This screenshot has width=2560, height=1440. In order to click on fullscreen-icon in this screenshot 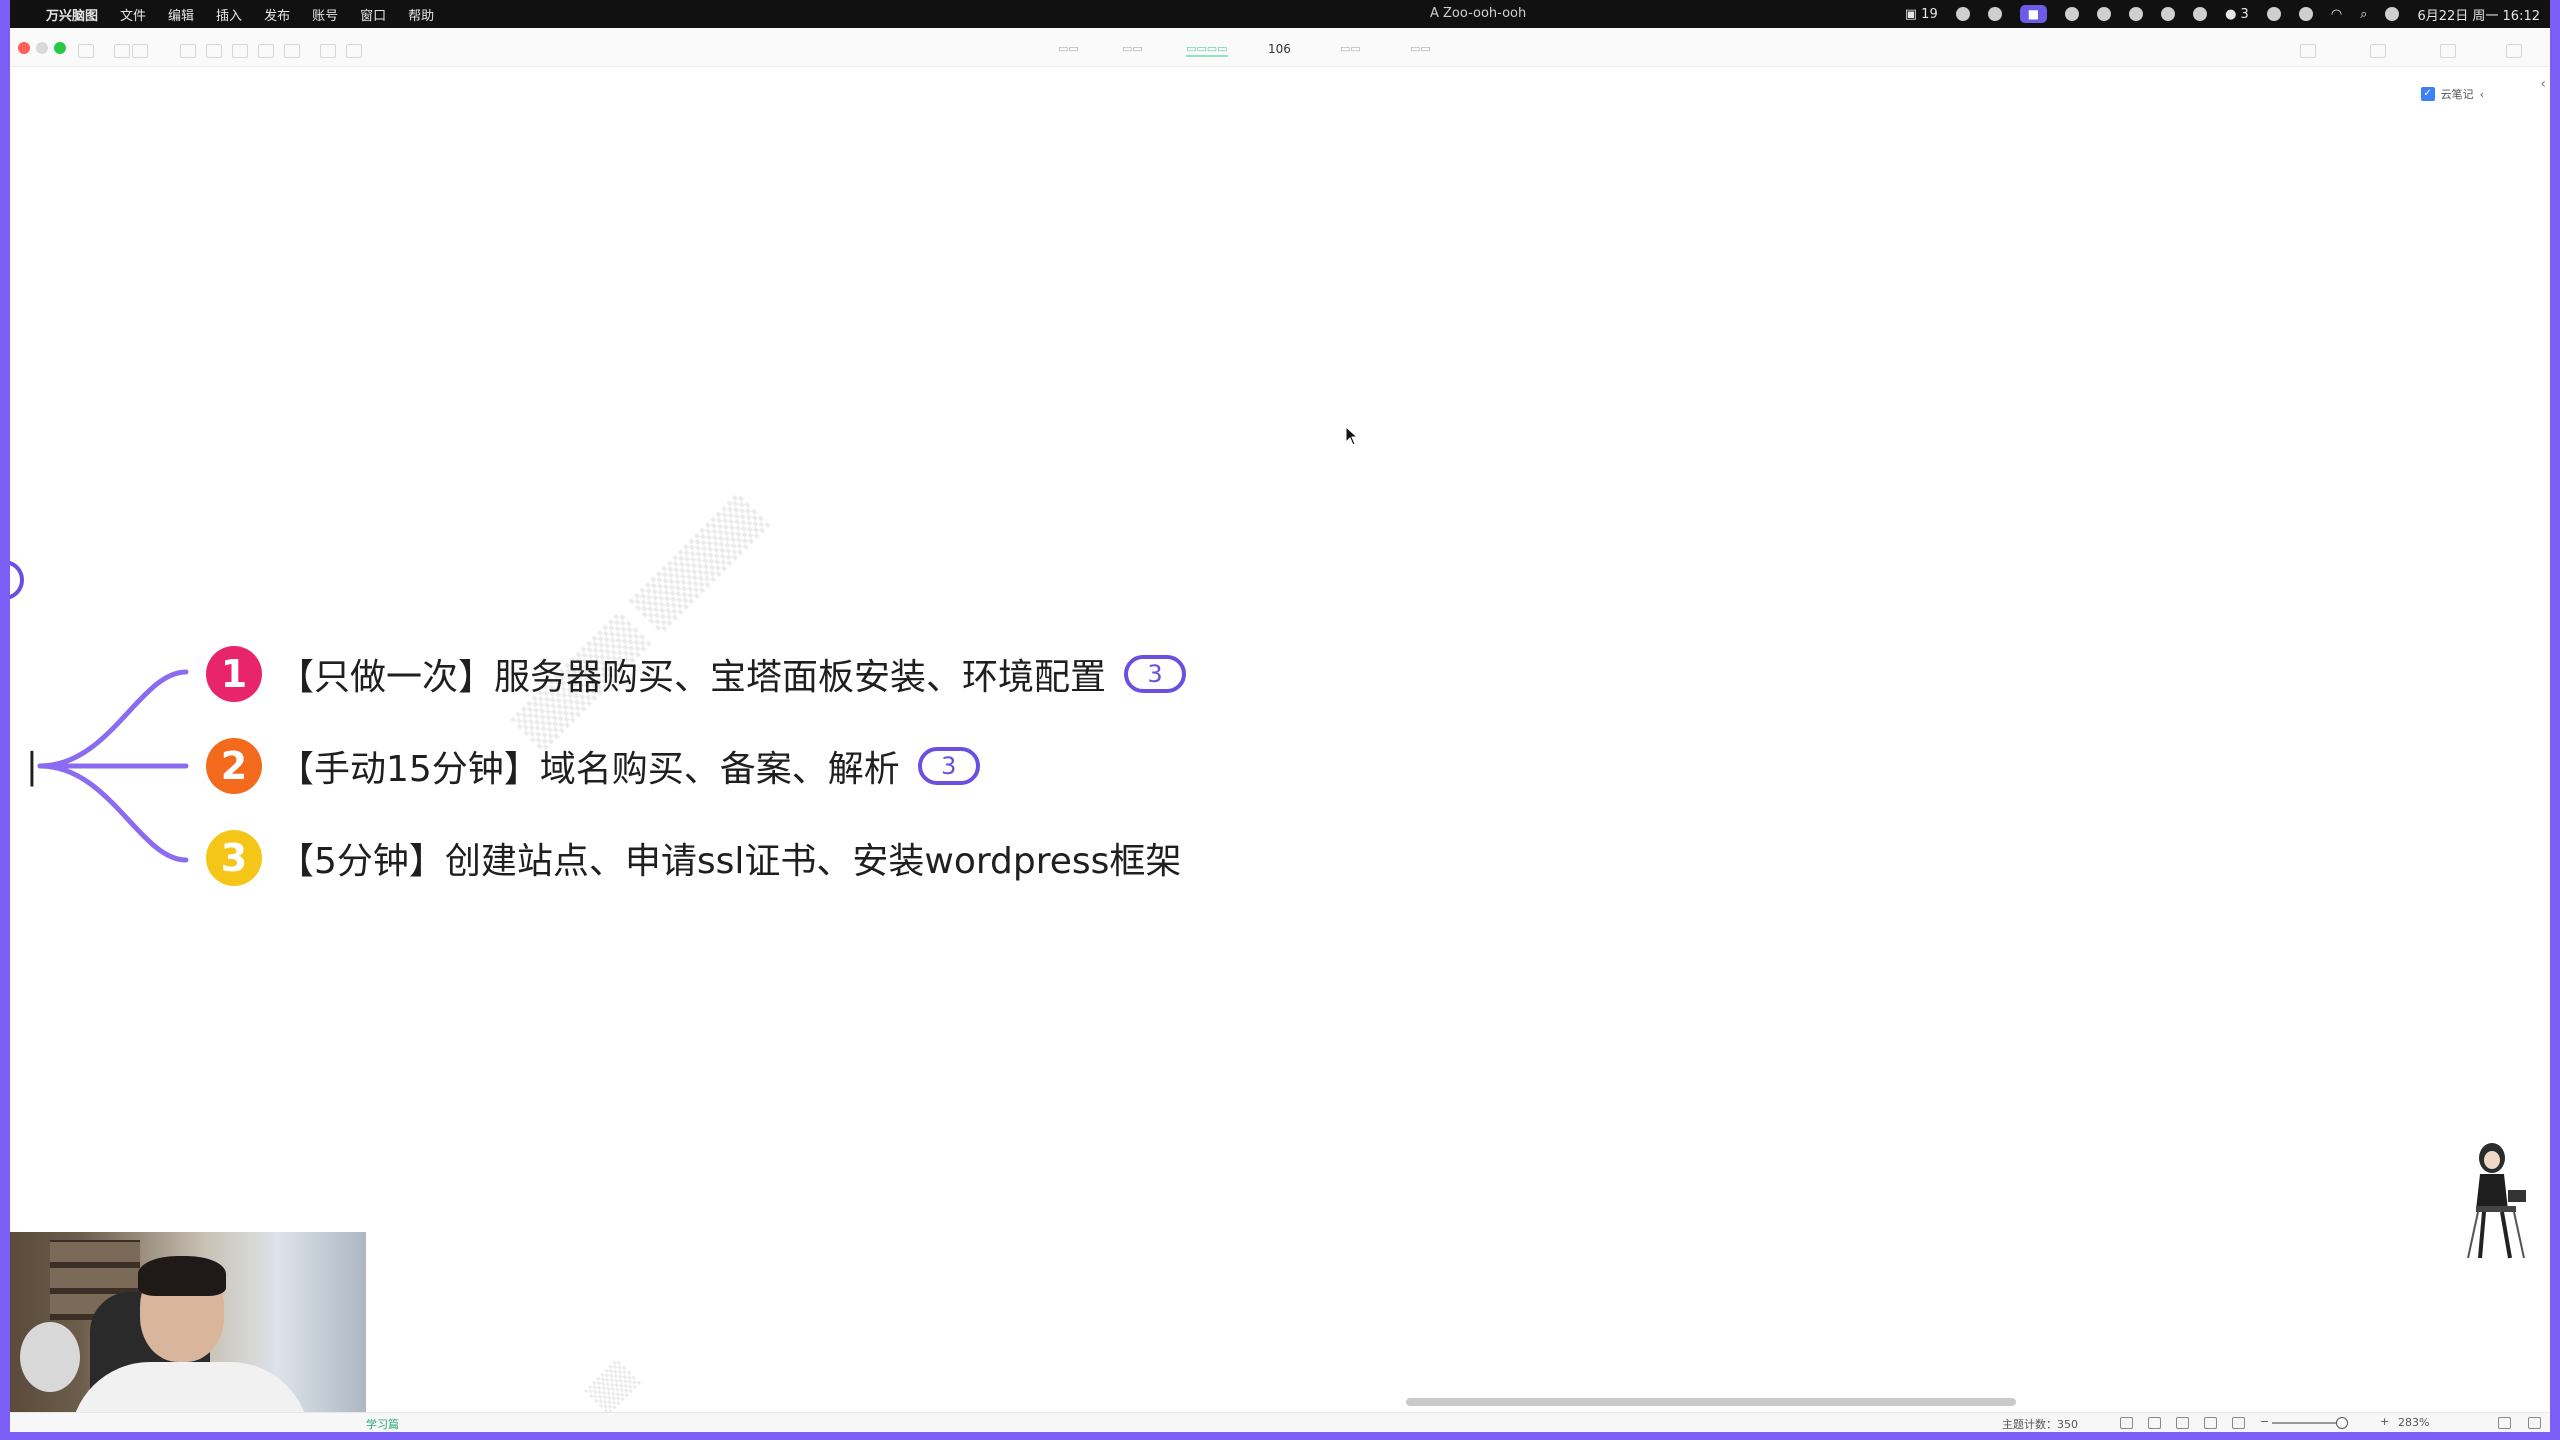, I will do `click(2504, 1423)`.